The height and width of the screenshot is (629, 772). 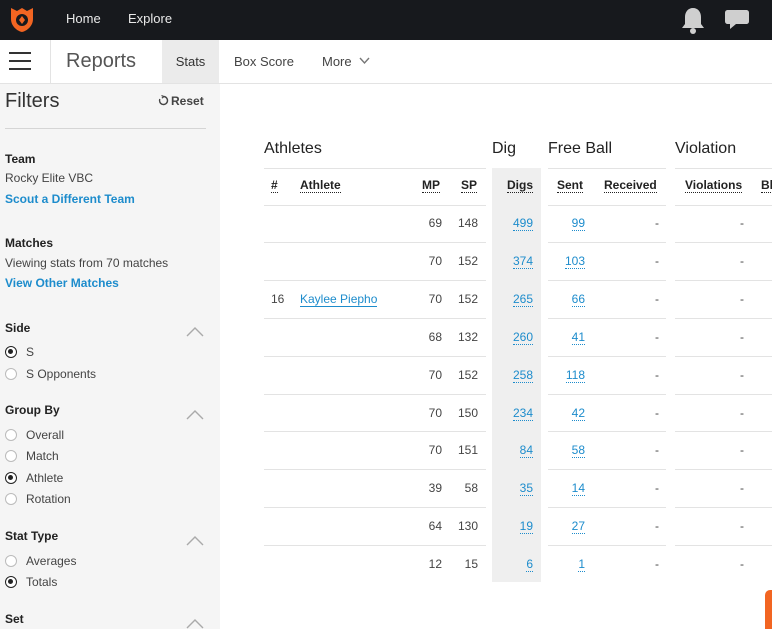 What do you see at coordinates (578, 299) in the screenshot?
I see `stat-link: 66` at bounding box center [578, 299].